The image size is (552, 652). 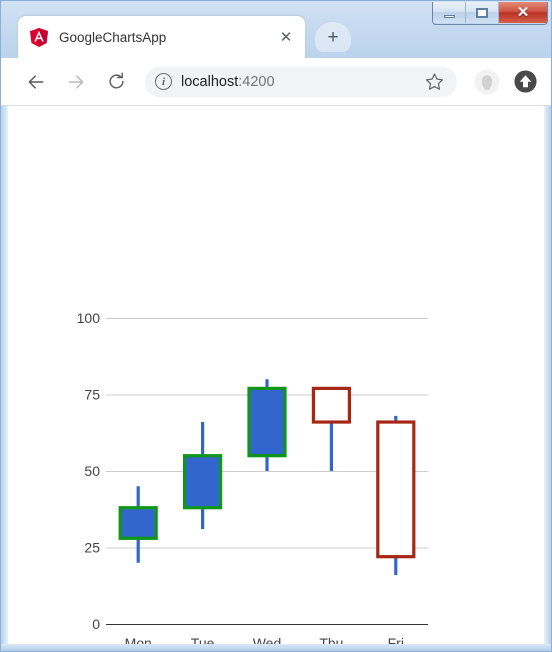 I want to click on reload-icon, so click(x=116, y=80).